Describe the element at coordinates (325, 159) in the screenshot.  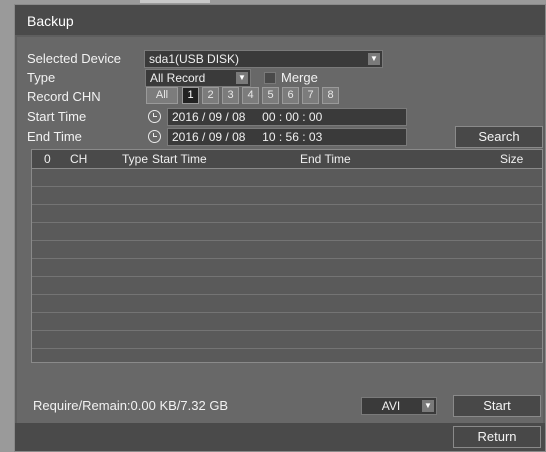
I see `column-header-end-time: End Time` at that location.